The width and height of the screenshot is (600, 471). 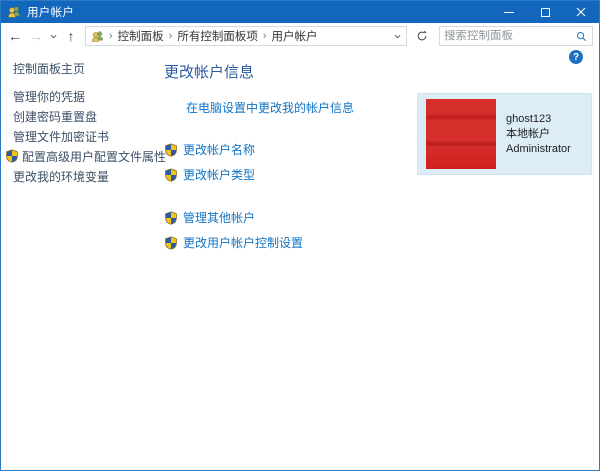 What do you see at coordinates (141, 36) in the screenshot?
I see `breadcrumb-control-panel: 控制面板` at bounding box center [141, 36].